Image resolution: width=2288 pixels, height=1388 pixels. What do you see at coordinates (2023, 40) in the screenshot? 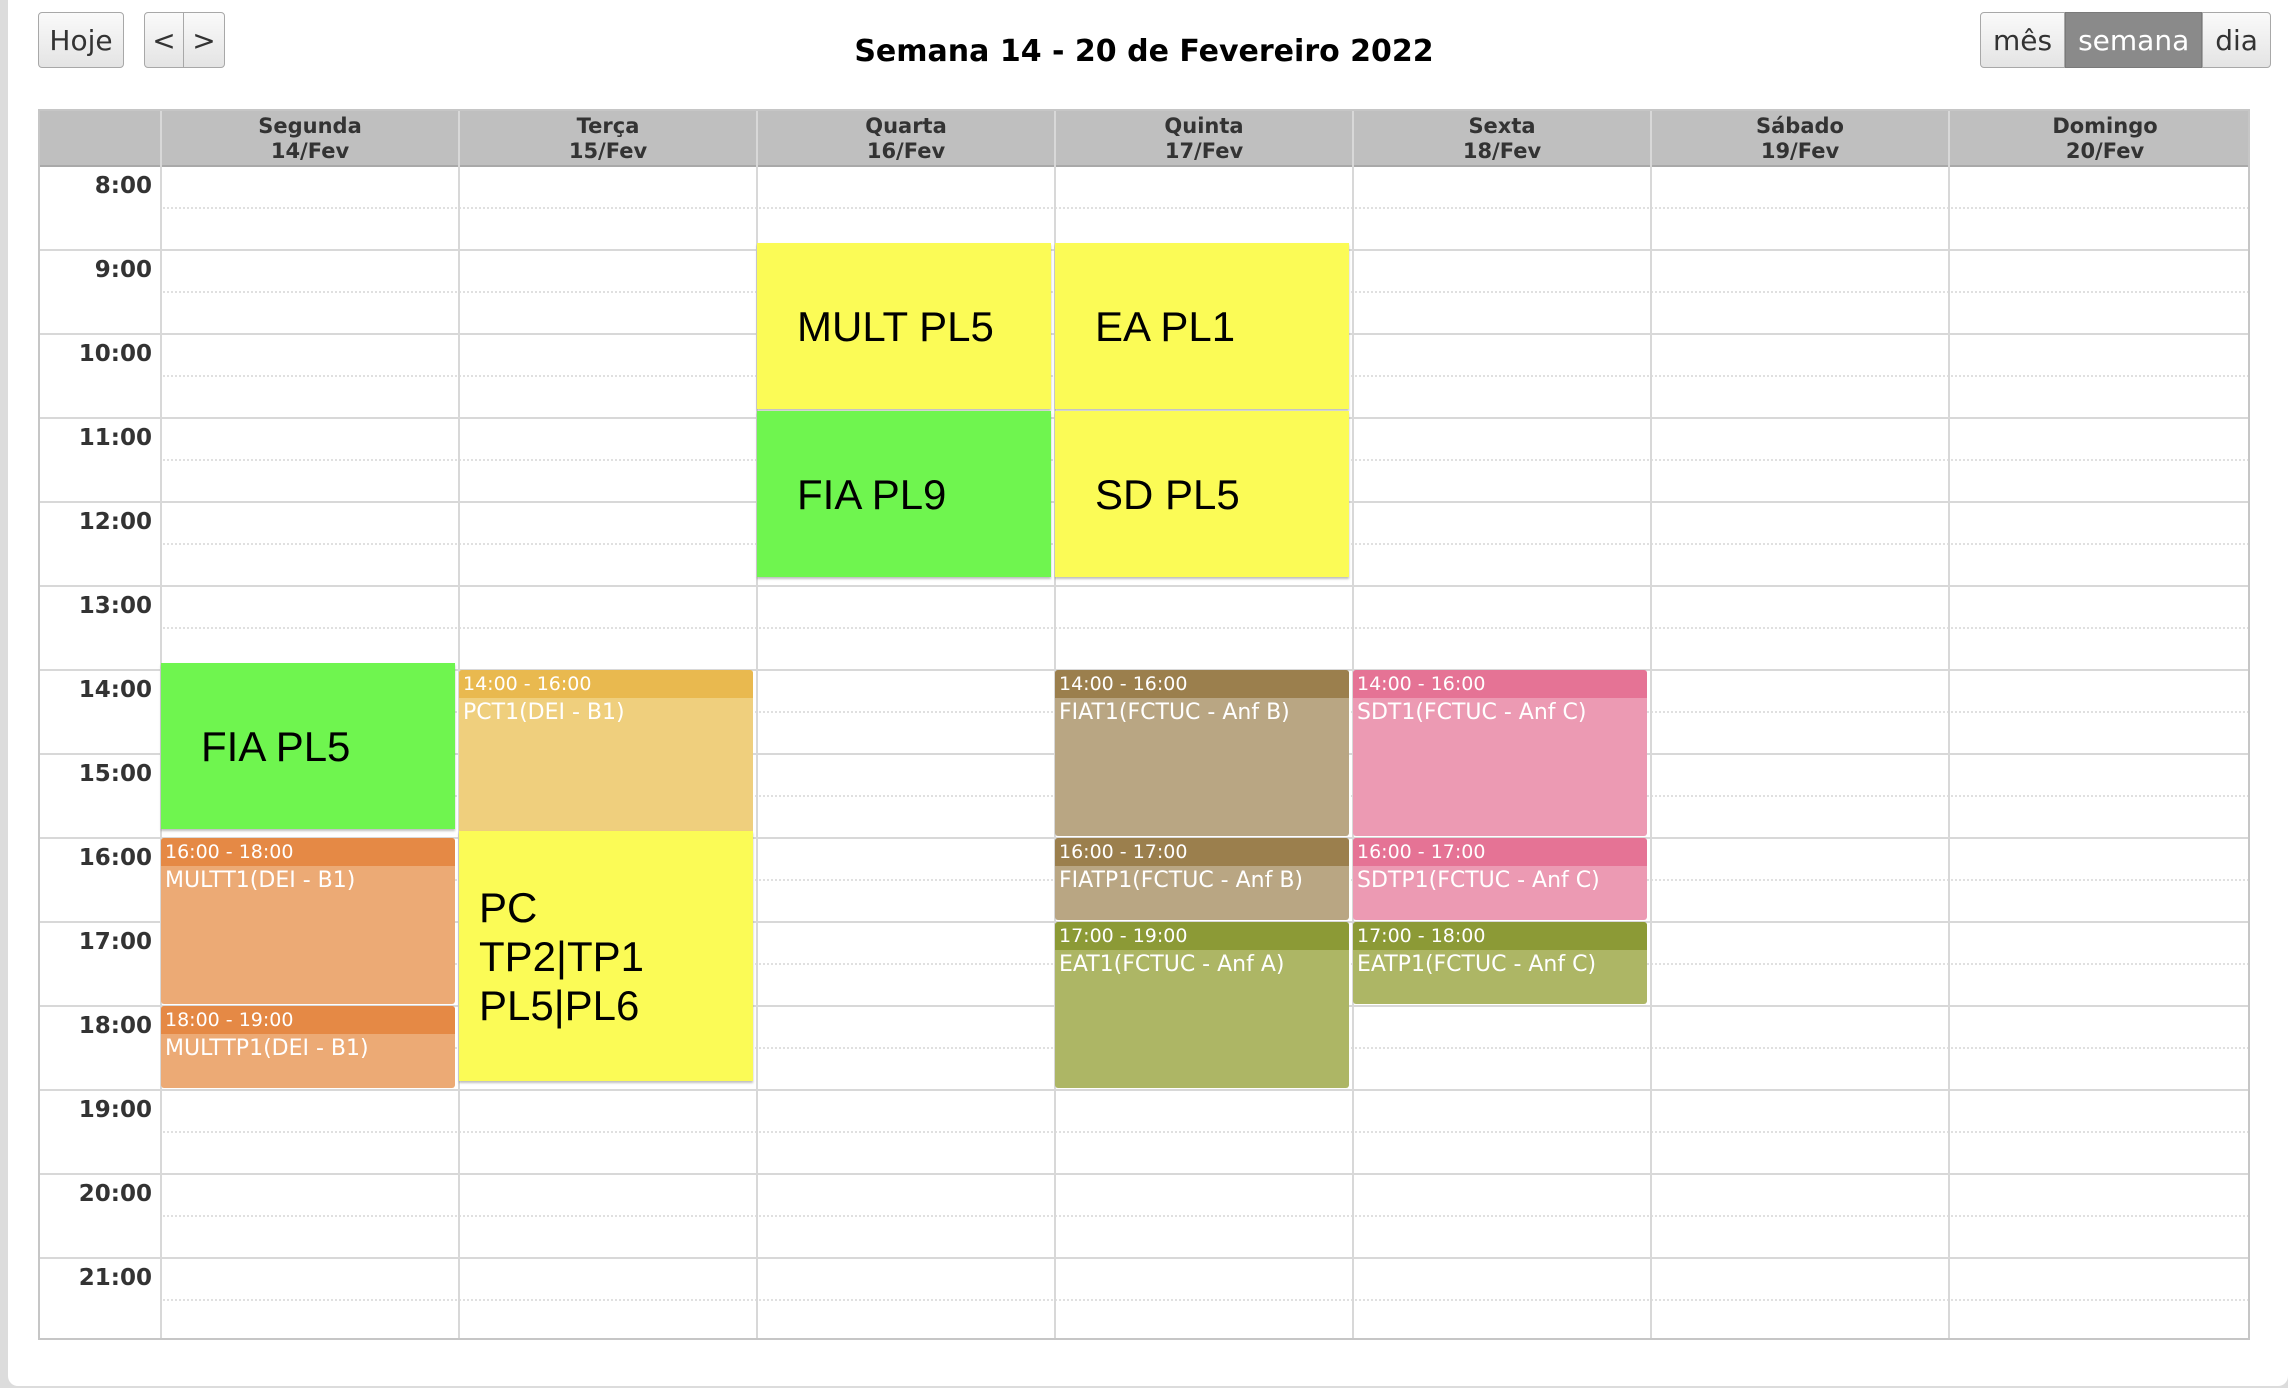
I see `view-month-button: mês` at bounding box center [2023, 40].